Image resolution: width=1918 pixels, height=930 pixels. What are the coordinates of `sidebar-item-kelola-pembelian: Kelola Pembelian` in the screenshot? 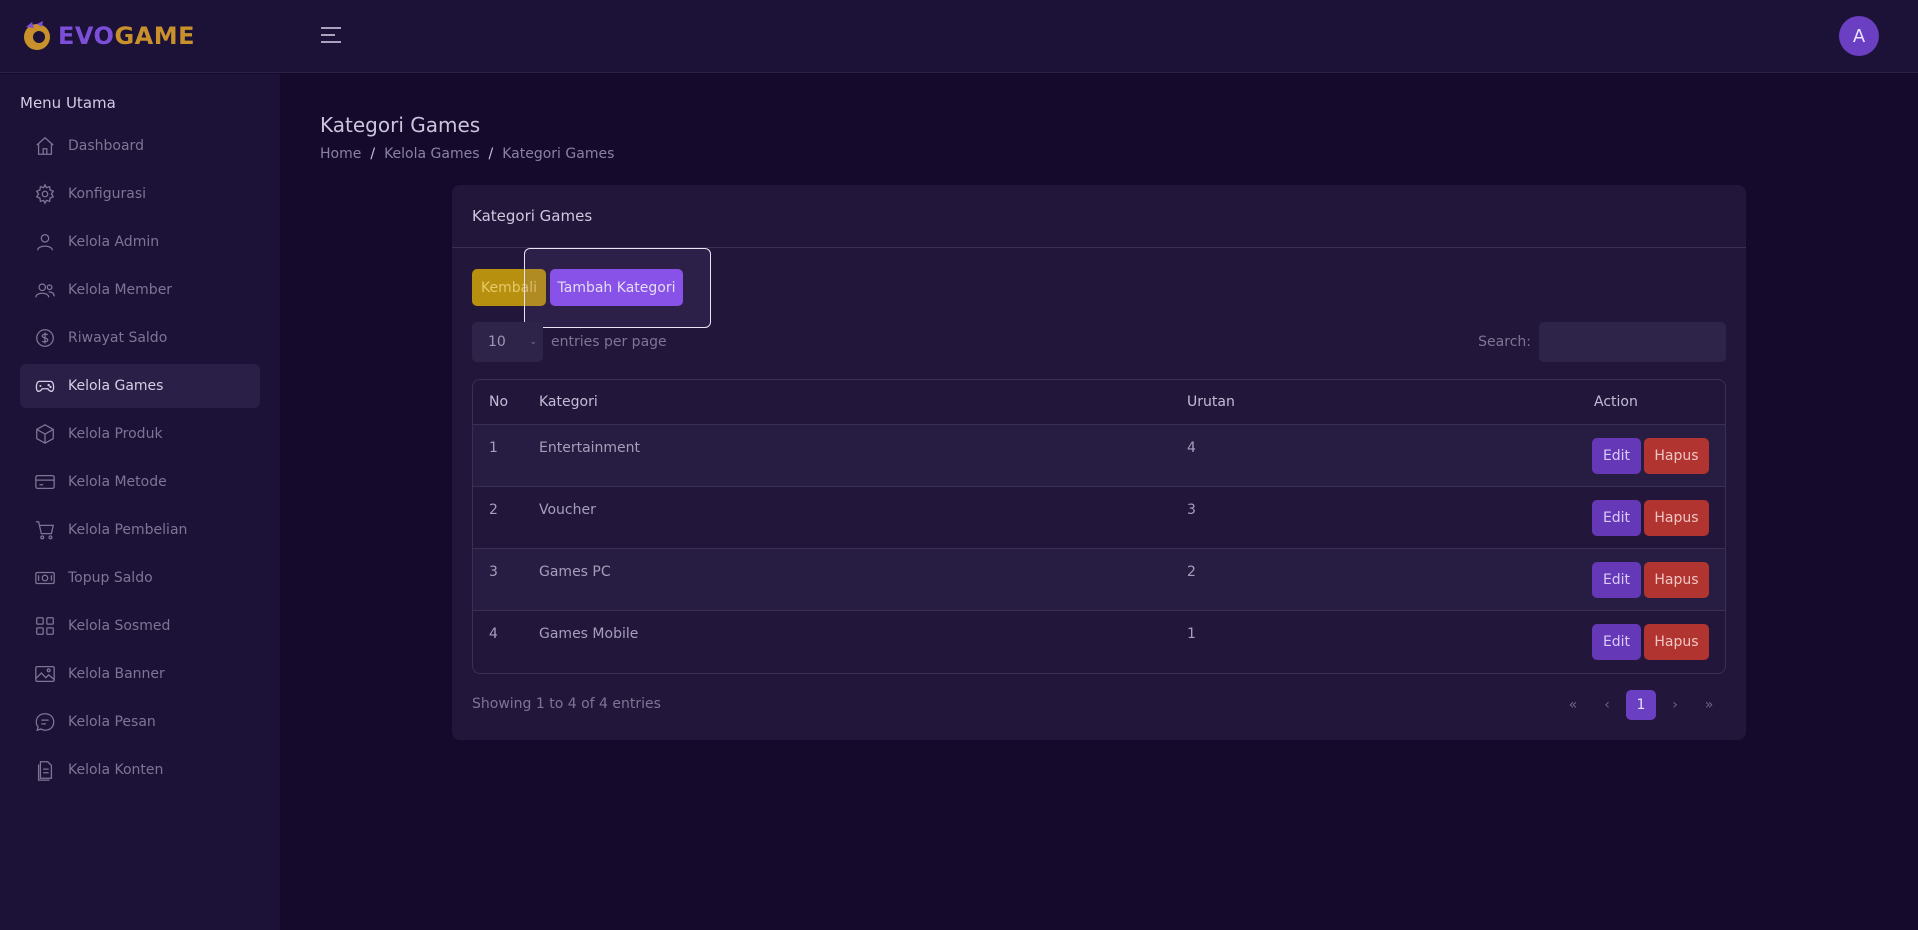 It's located at (140, 530).